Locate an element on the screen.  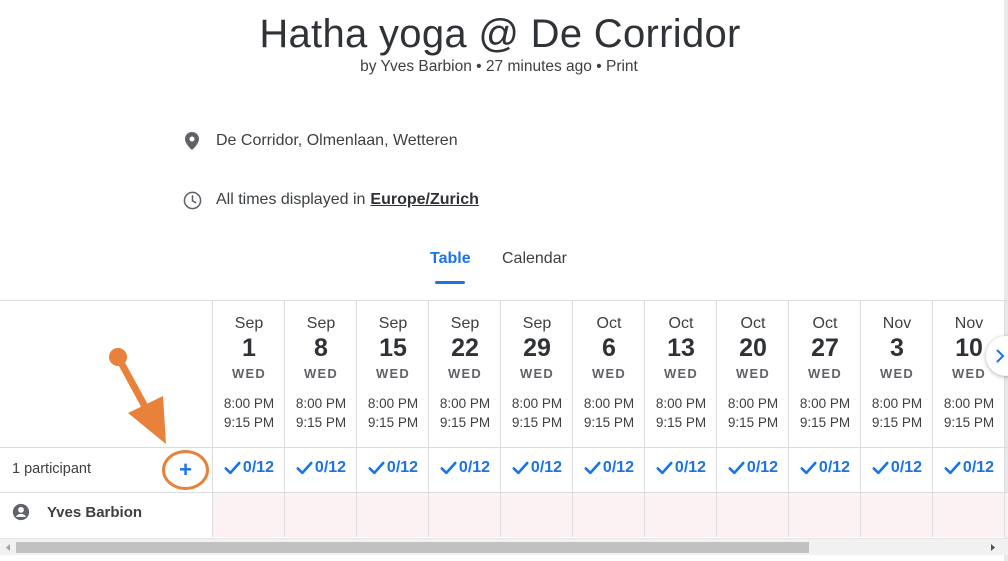
date-column-header: Sep 29 WED 8:00 PM 9:15 PM is located at coordinates (537, 374).